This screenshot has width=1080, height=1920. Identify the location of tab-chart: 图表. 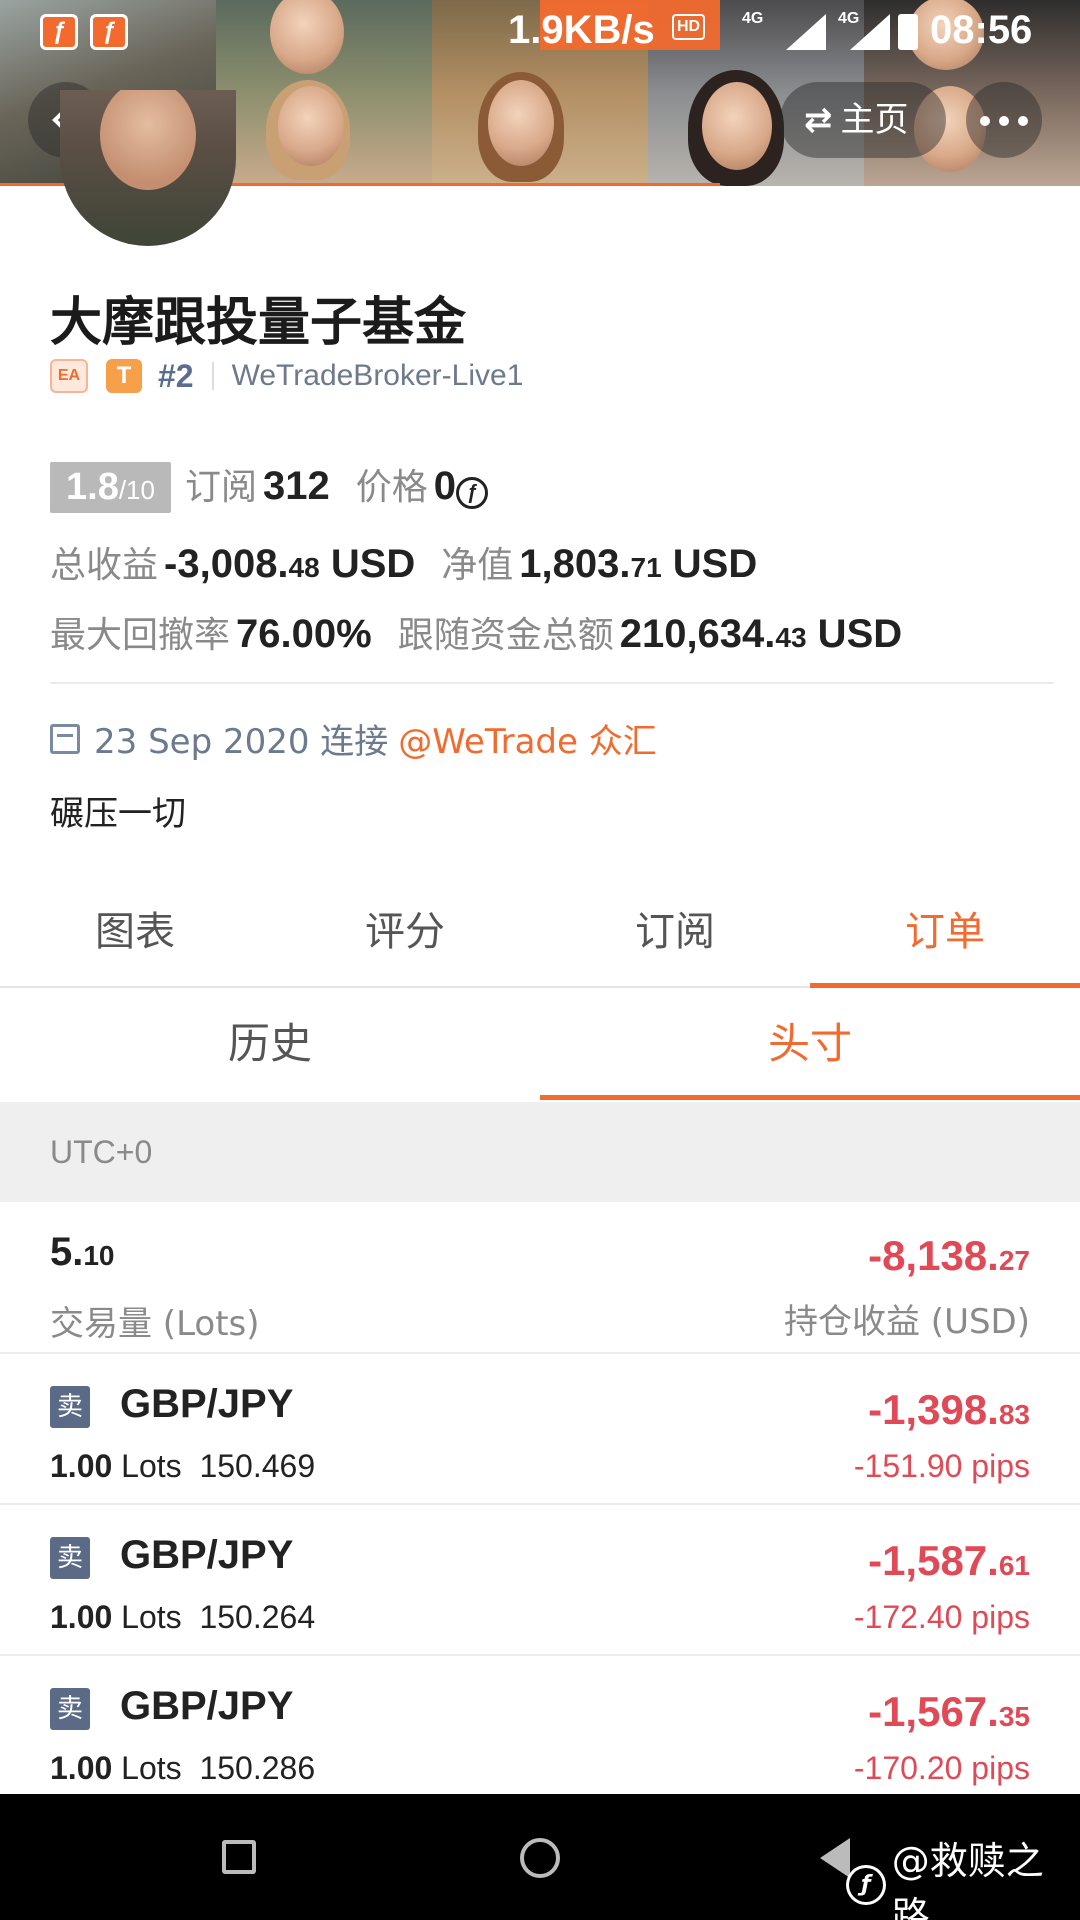
(135, 943).